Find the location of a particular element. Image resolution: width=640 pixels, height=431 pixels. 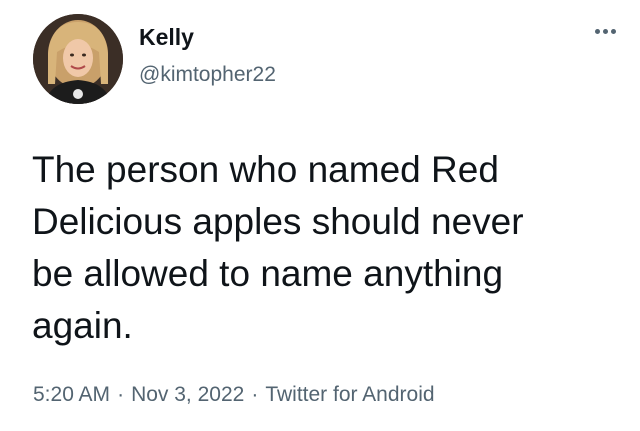

author-display-name: Kelly is located at coordinates (166, 37).